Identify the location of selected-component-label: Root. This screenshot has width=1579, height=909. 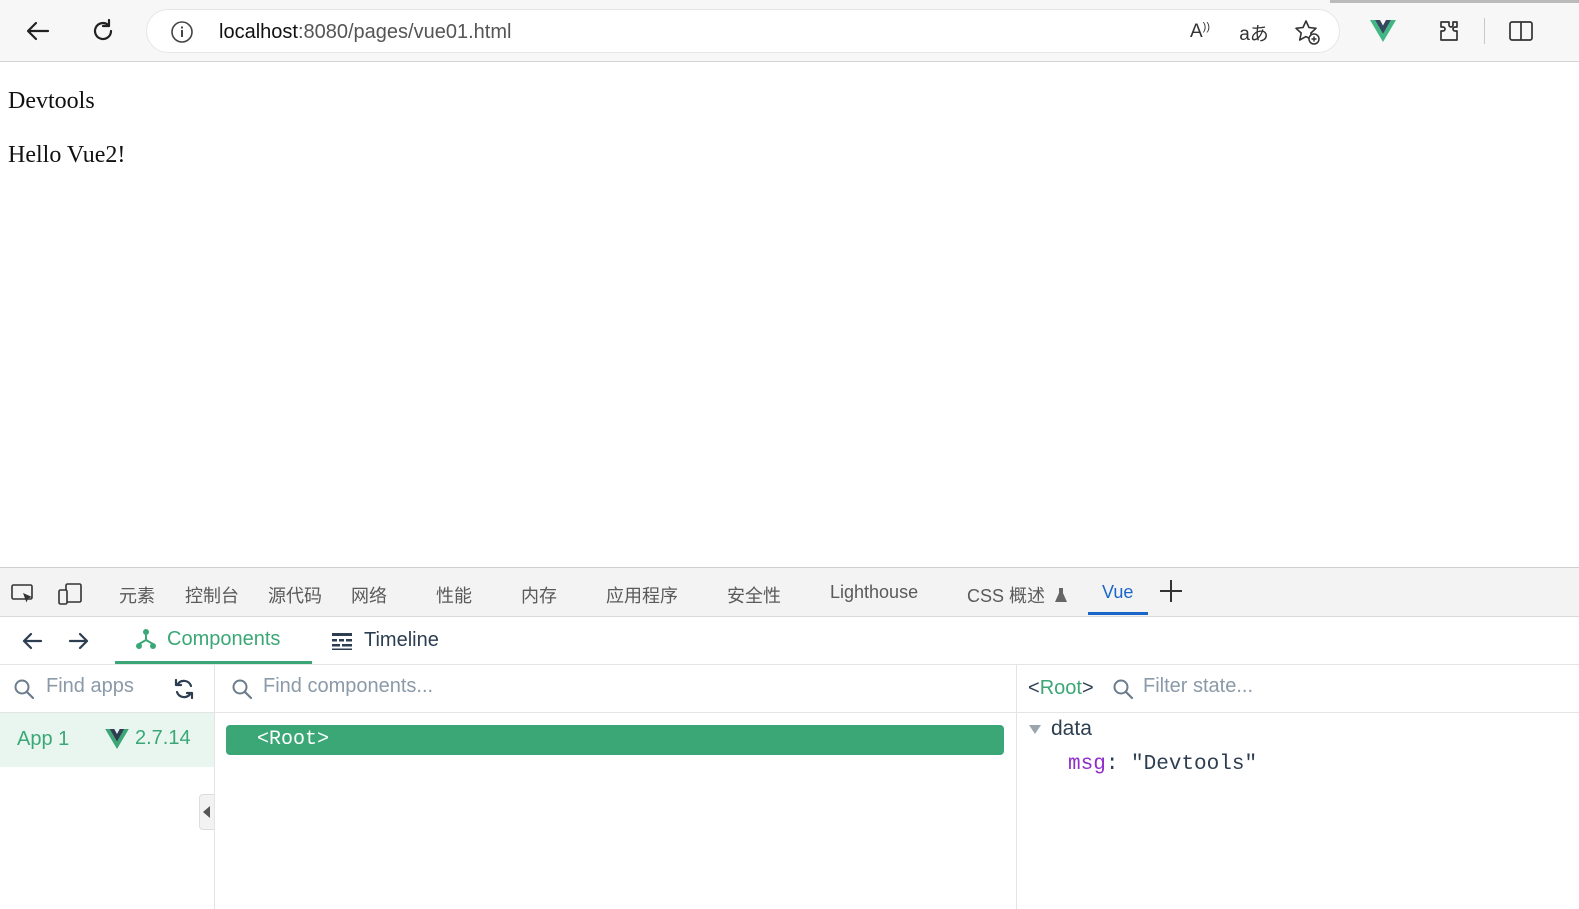
(1060, 688).